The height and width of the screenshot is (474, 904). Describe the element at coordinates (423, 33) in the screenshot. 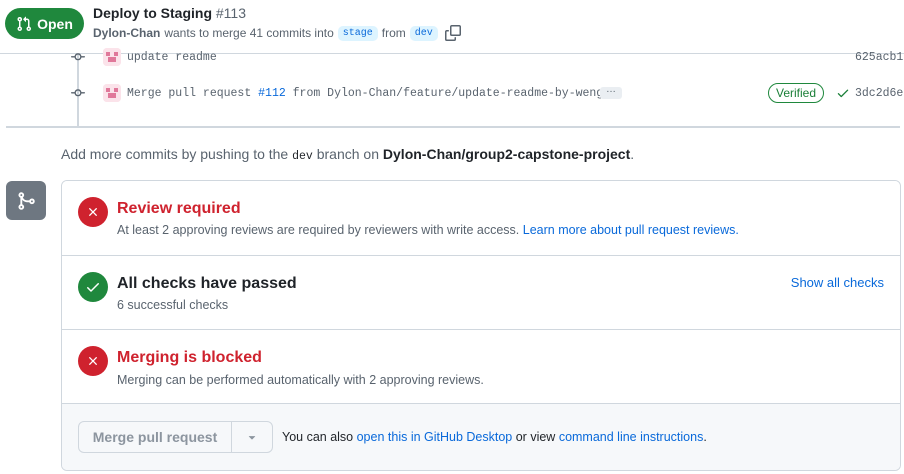

I see `head-branch-label: dev` at that location.